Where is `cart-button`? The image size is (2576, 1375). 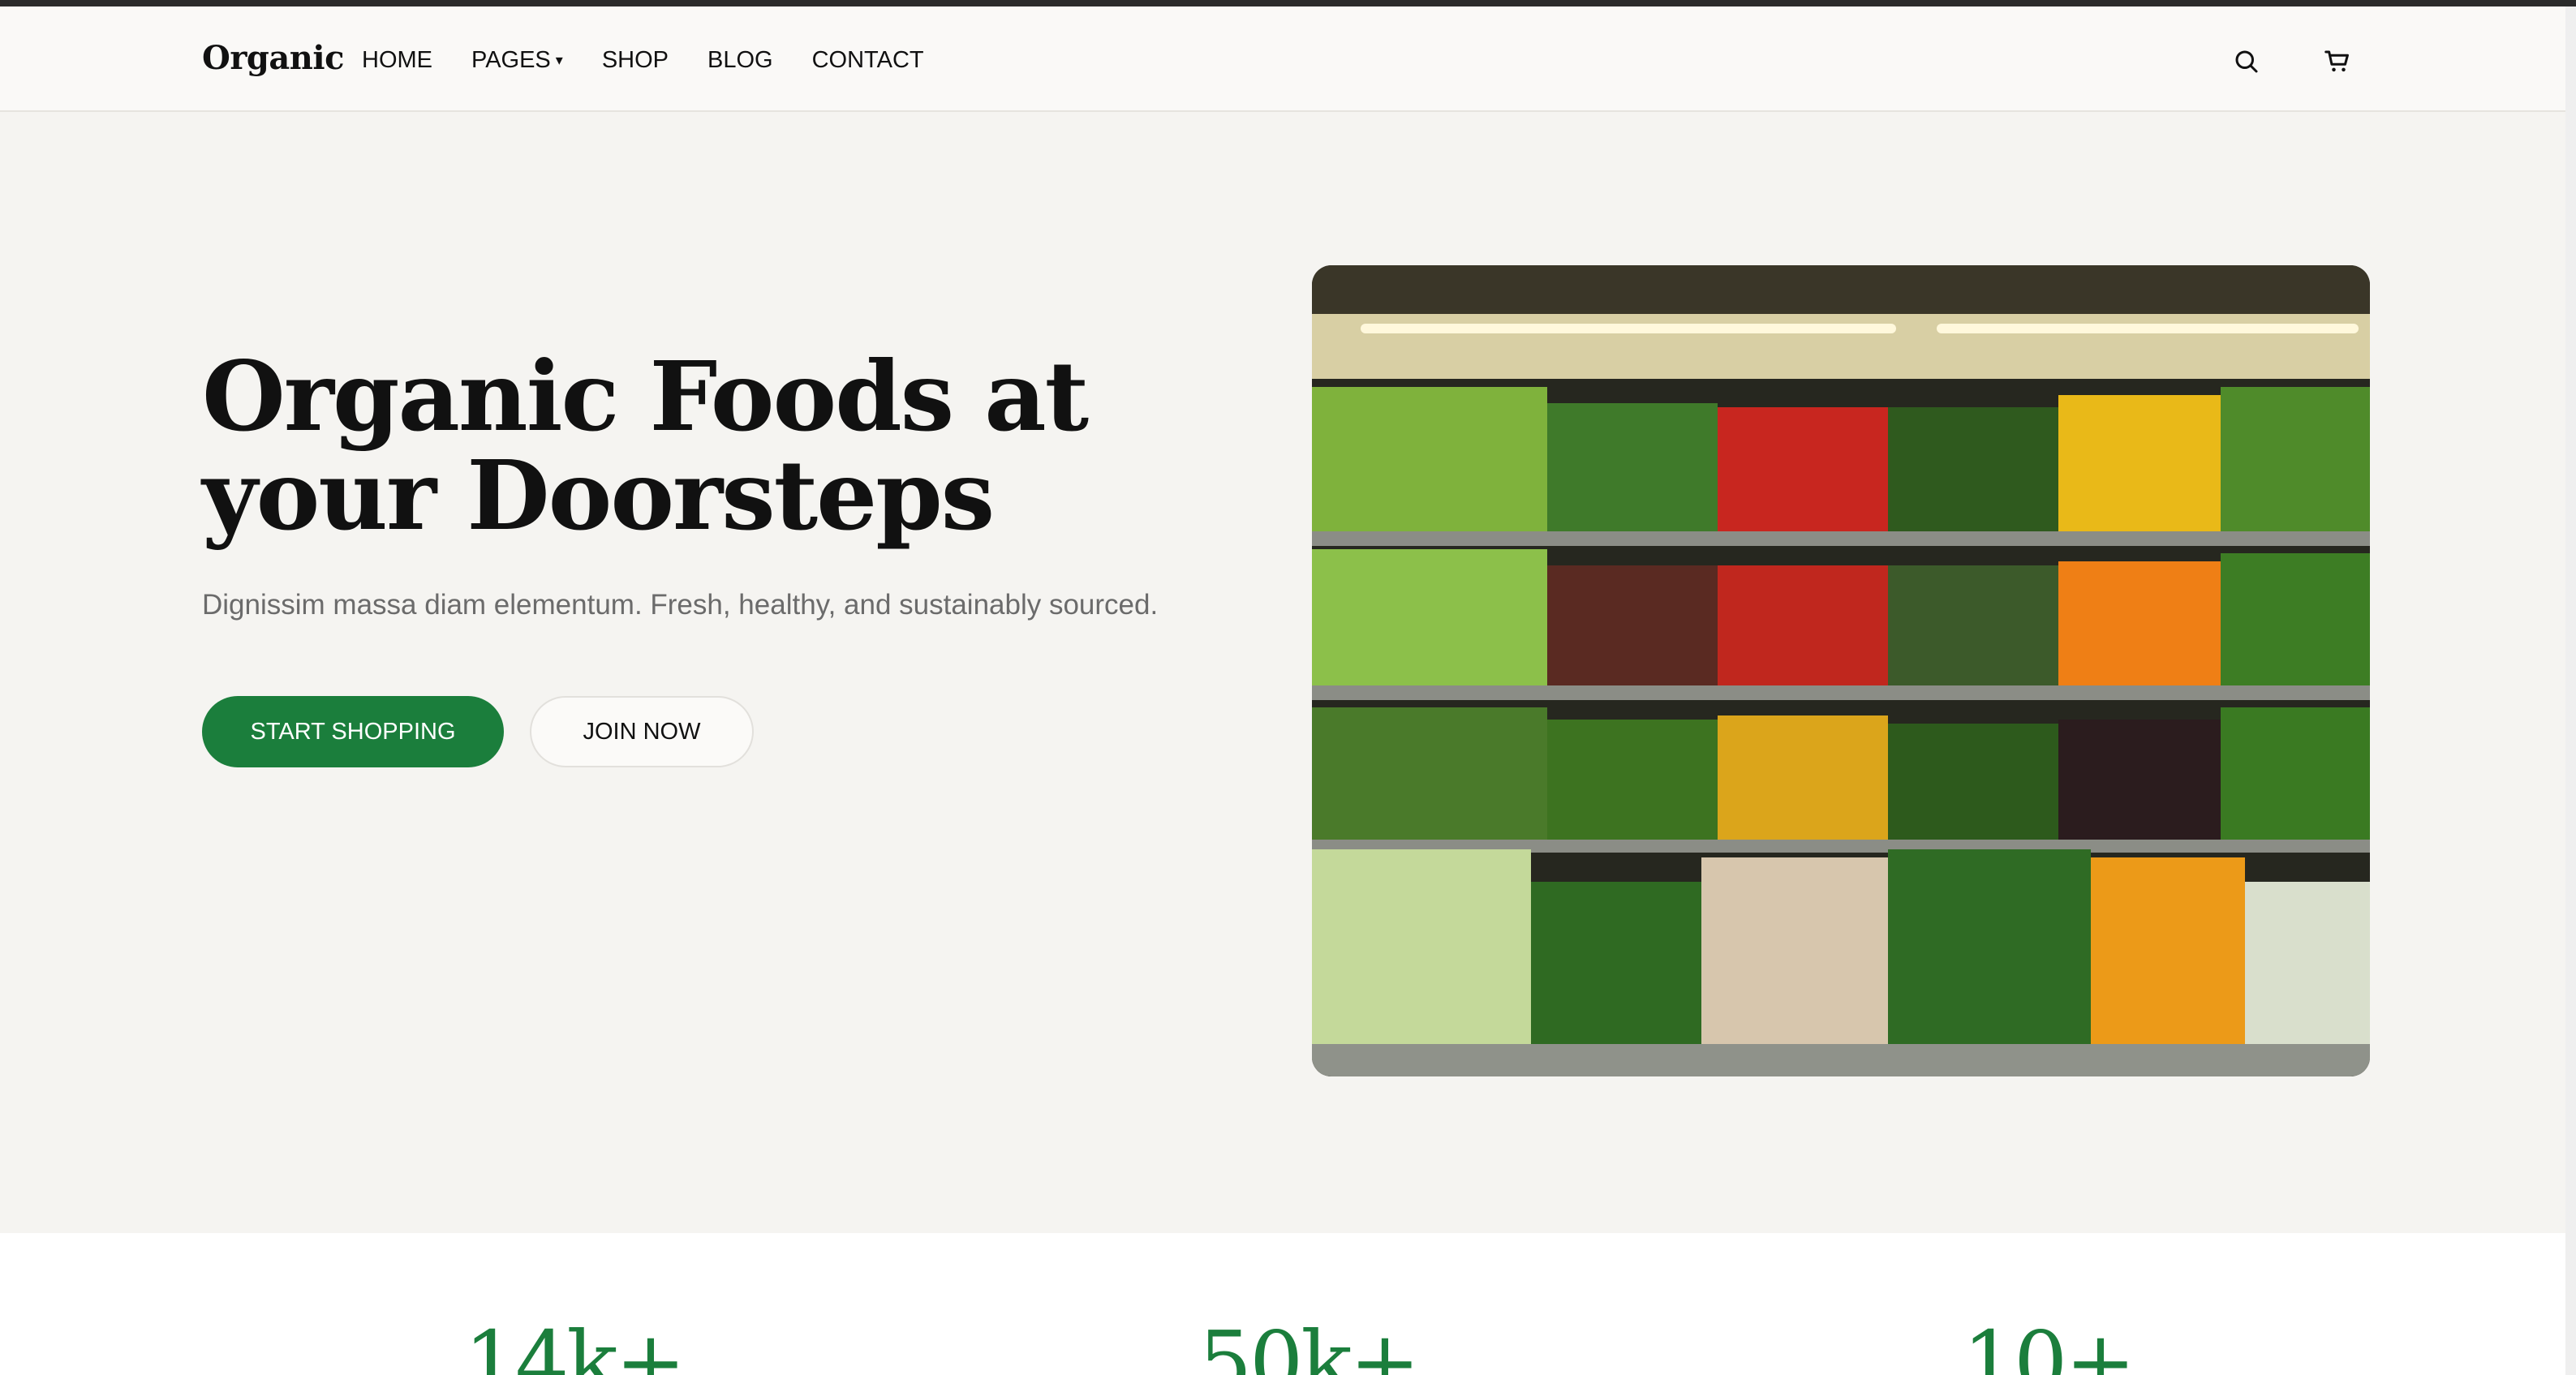 cart-button is located at coordinates (2337, 61).